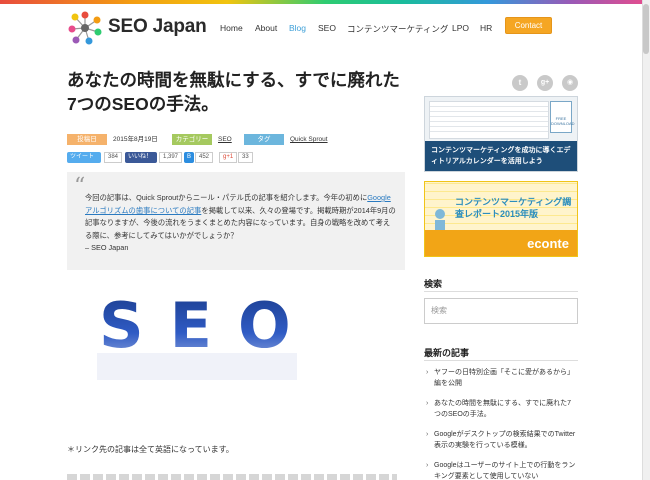 This screenshot has width=650, height=480. What do you see at coordinates (501, 470) in the screenshot?
I see `recent-post-link: Googleはユーザーのサイト上での行動をランキング要素として使用していない` at bounding box center [501, 470].